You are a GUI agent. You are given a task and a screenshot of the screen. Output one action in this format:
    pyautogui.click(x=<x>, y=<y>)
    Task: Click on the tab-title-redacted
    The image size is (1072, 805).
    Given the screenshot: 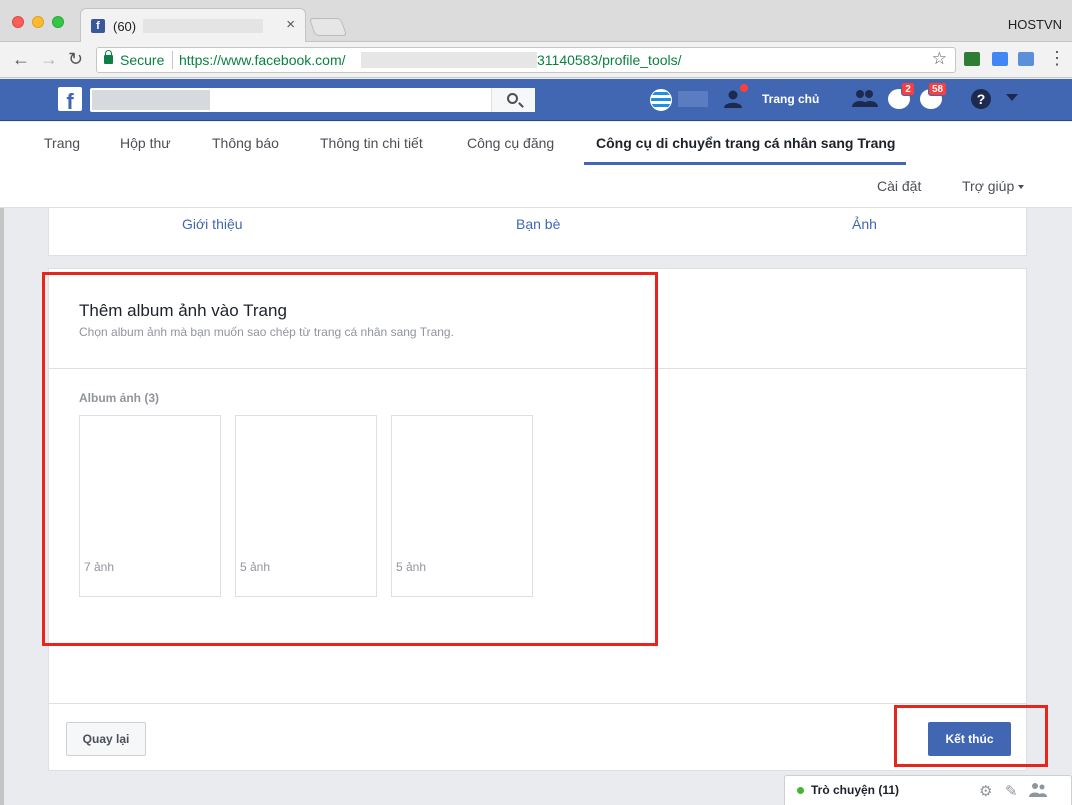 What is the action you would take?
    pyautogui.click(x=203, y=26)
    